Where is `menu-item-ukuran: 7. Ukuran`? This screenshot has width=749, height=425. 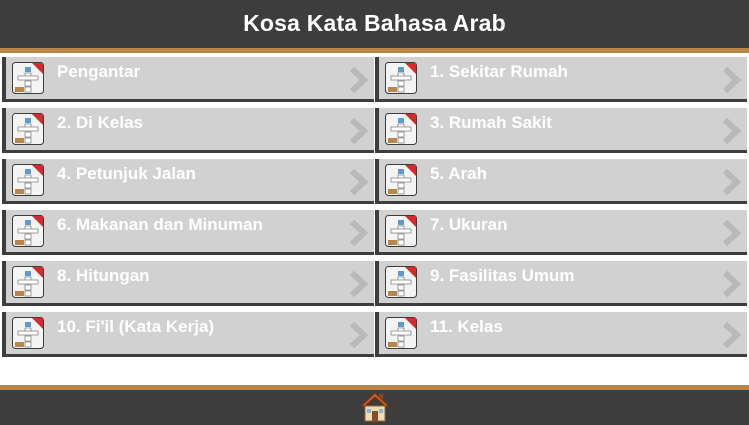
menu-item-ukuran: 7. Ukuran is located at coordinates (561, 232).